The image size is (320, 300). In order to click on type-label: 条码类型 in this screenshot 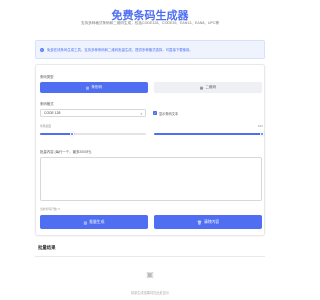, I will do `click(47, 77)`.